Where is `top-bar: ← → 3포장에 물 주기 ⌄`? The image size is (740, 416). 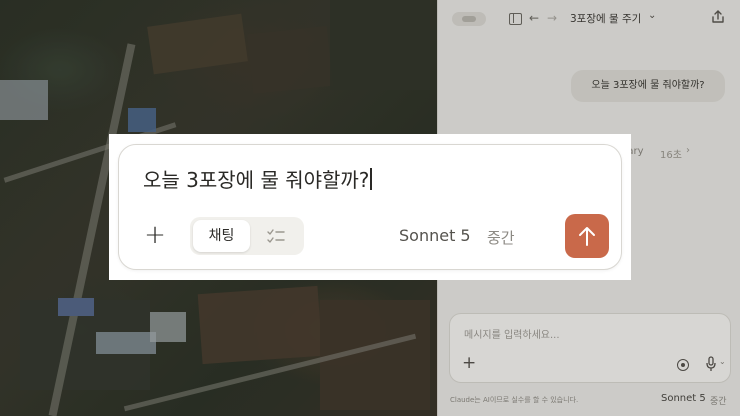 top-bar: ← → 3포장에 물 주기 ⌄ is located at coordinates (589, 19).